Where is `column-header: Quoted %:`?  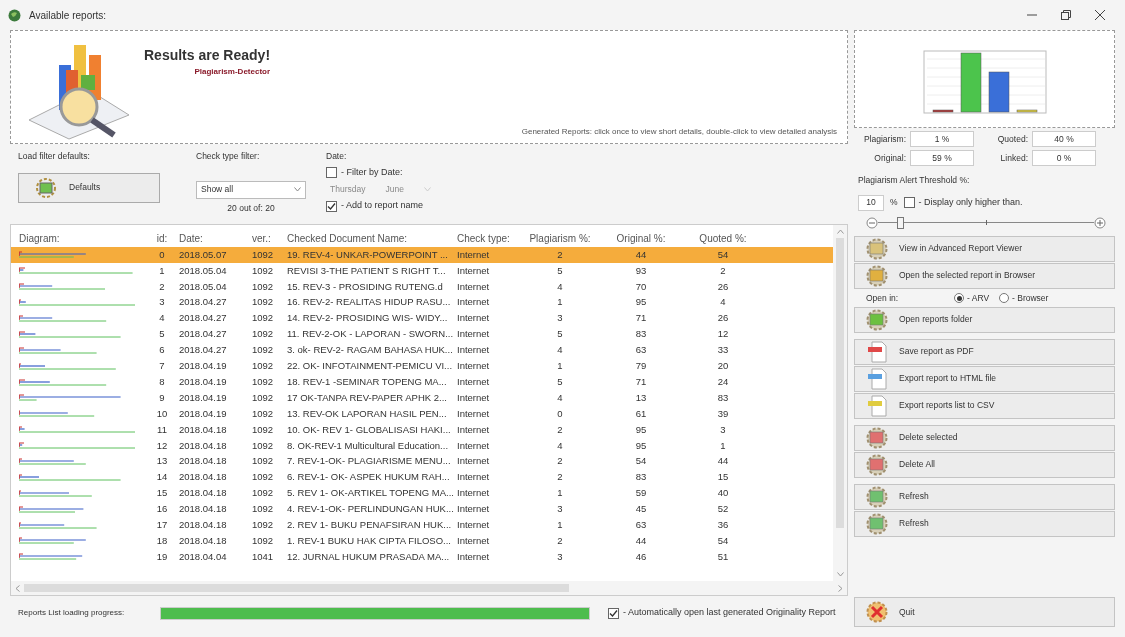
column-header: Quoted %: is located at coordinates (723, 238).